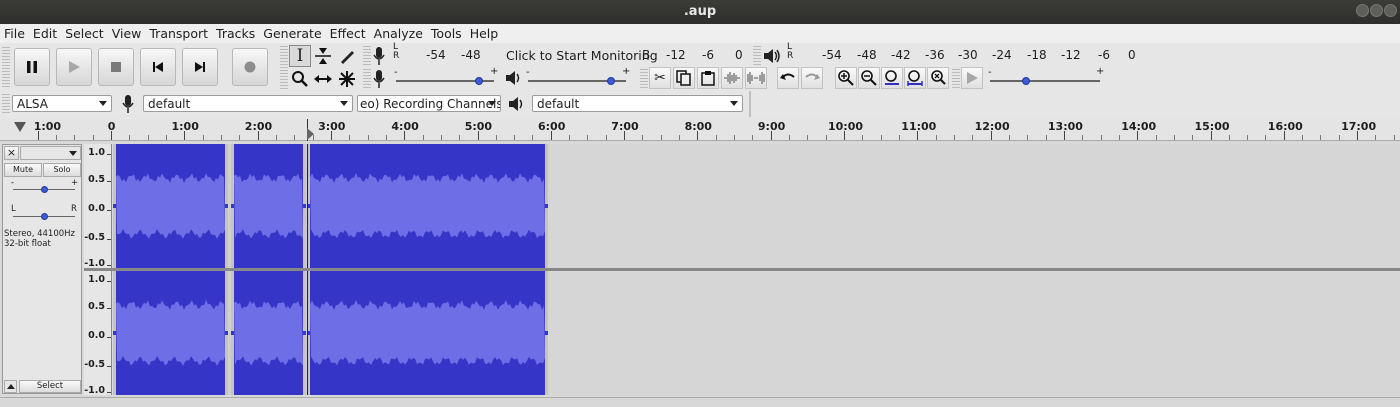  What do you see at coordinates (44, 189) in the screenshot?
I see `gain-knob` at bounding box center [44, 189].